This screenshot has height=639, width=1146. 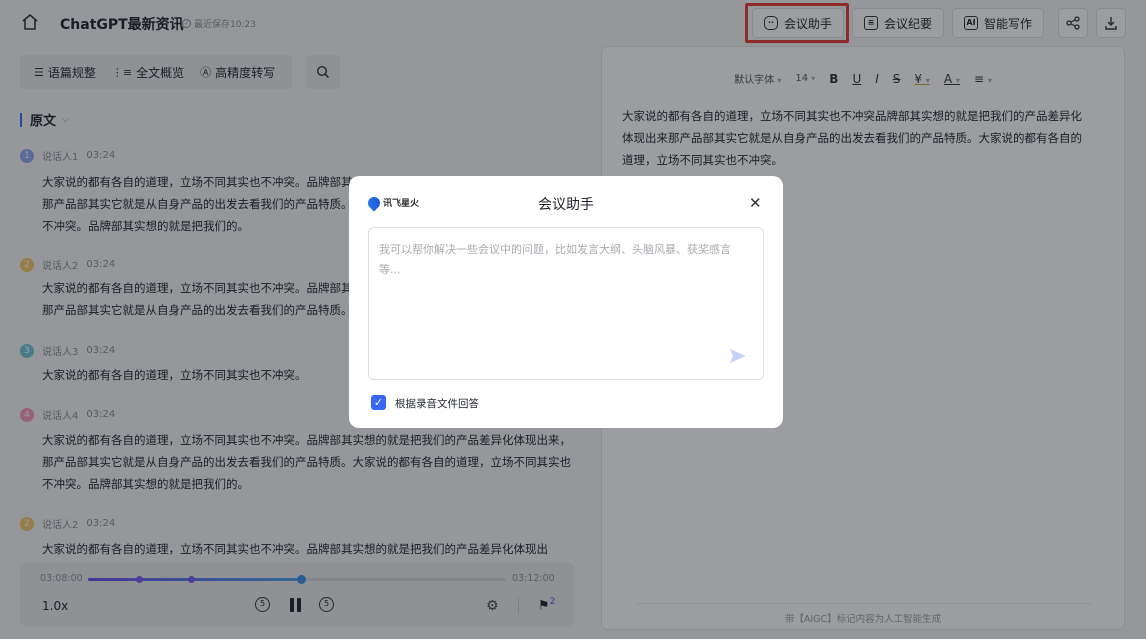 I want to click on checkbox-label: 根据录音文件回答, so click(x=437, y=404).